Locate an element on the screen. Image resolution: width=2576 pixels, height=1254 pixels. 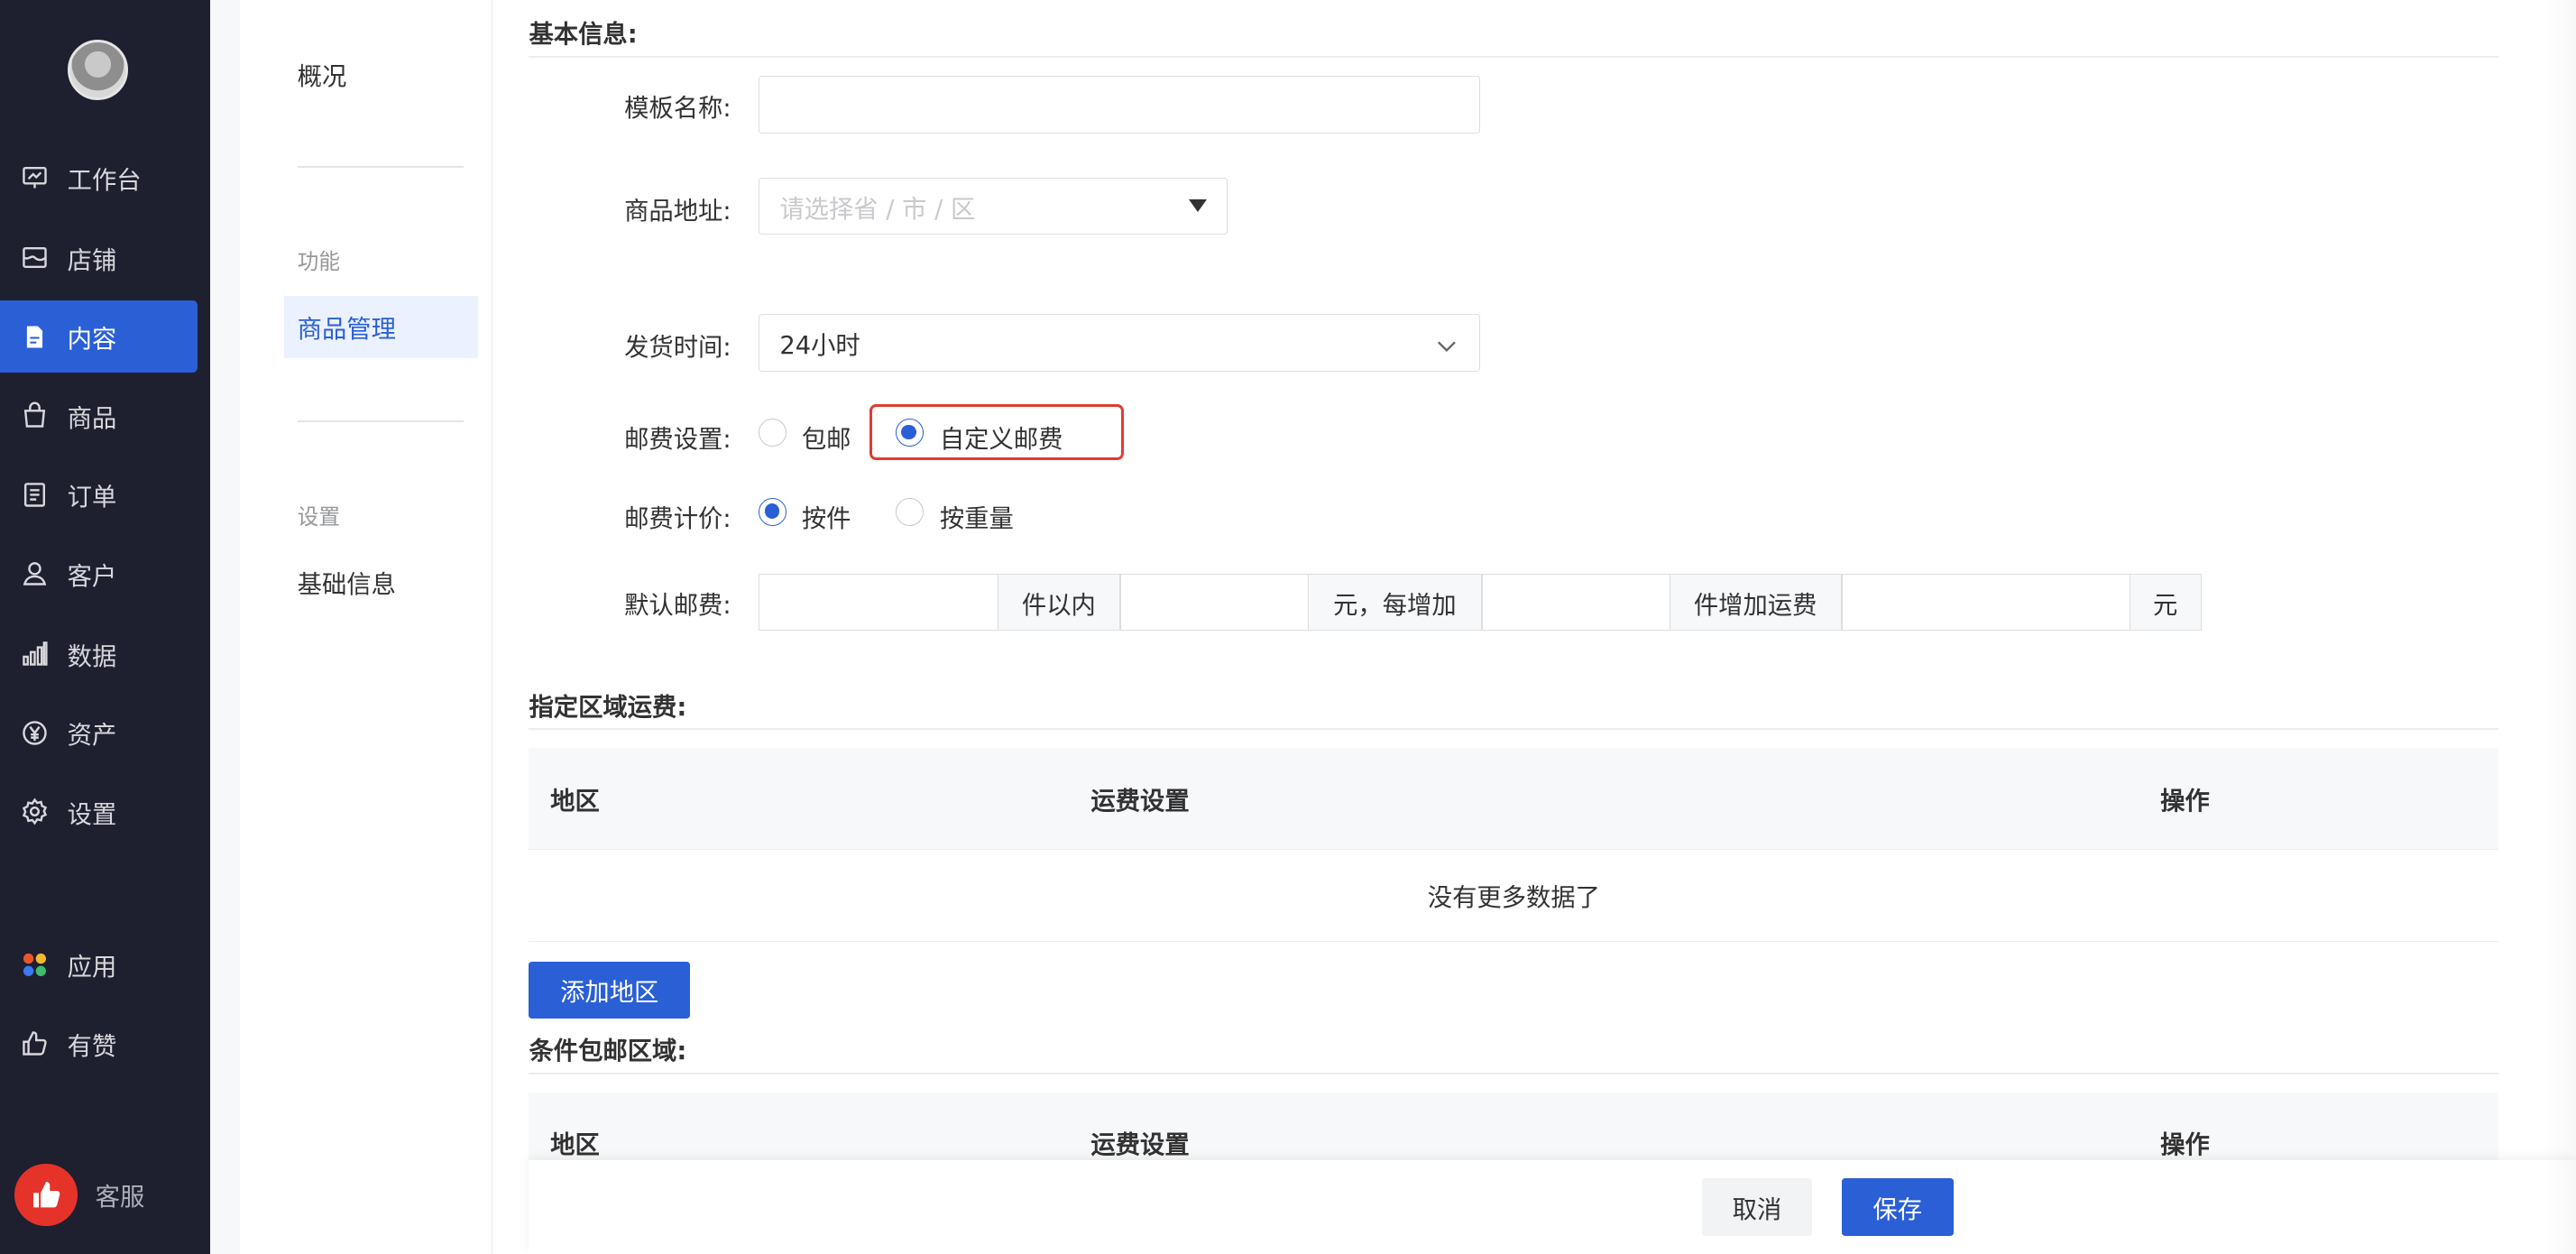
cancel-button: 取消 is located at coordinates (1756, 1206).